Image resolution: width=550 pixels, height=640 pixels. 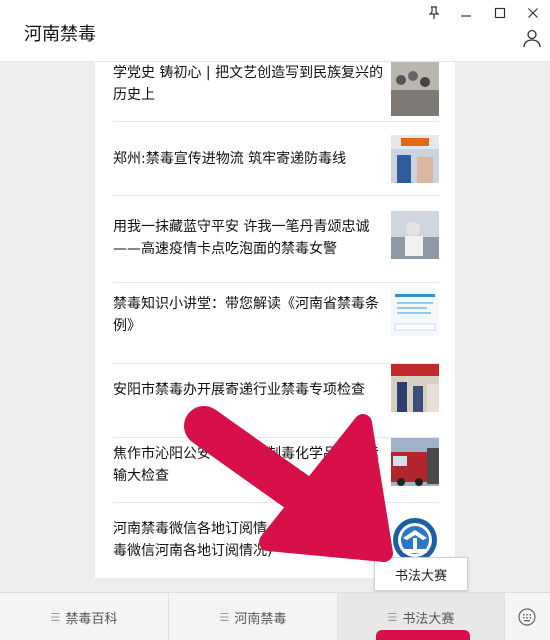 I want to click on maximize-icon, so click(x=500, y=13).